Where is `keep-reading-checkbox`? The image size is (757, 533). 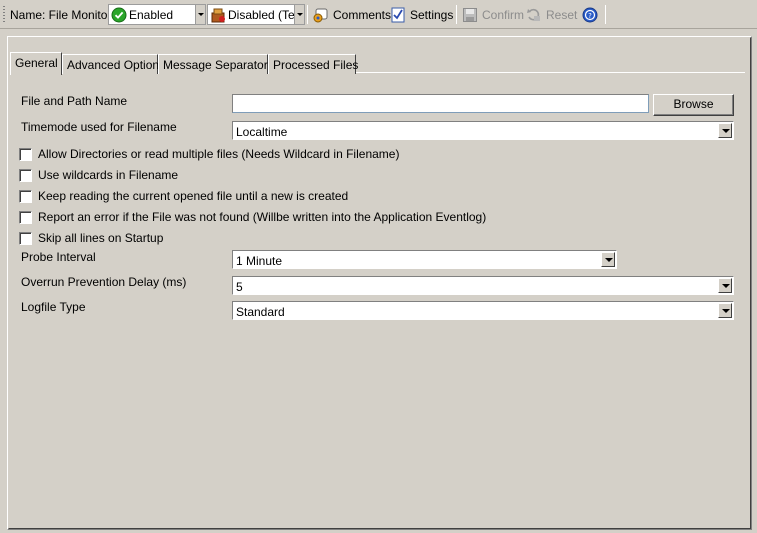
keep-reading-checkbox is located at coordinates (25, 196).